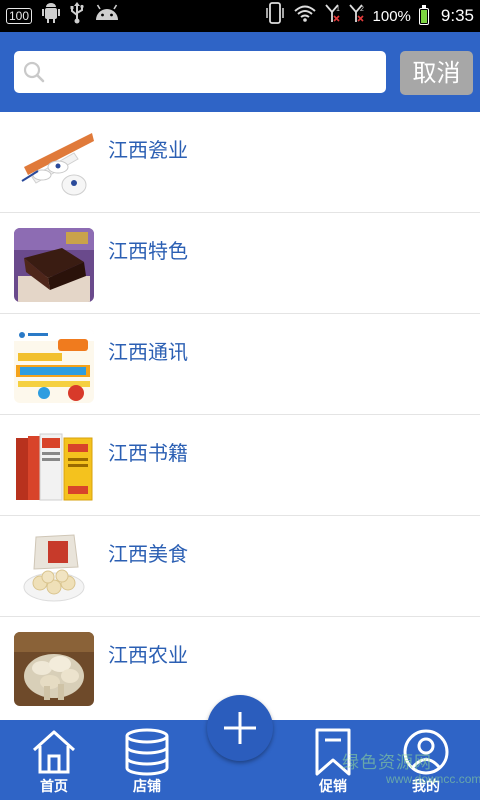 This screenshot has height=800, width=480. I want to click on search-header: 取消, so click(240, 72).